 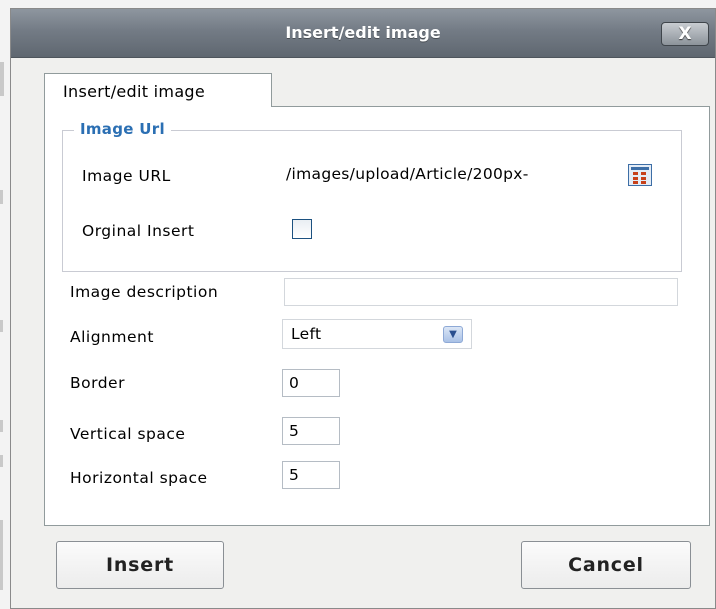 I want to click on close-icon: X, so click(x=685, y=34).